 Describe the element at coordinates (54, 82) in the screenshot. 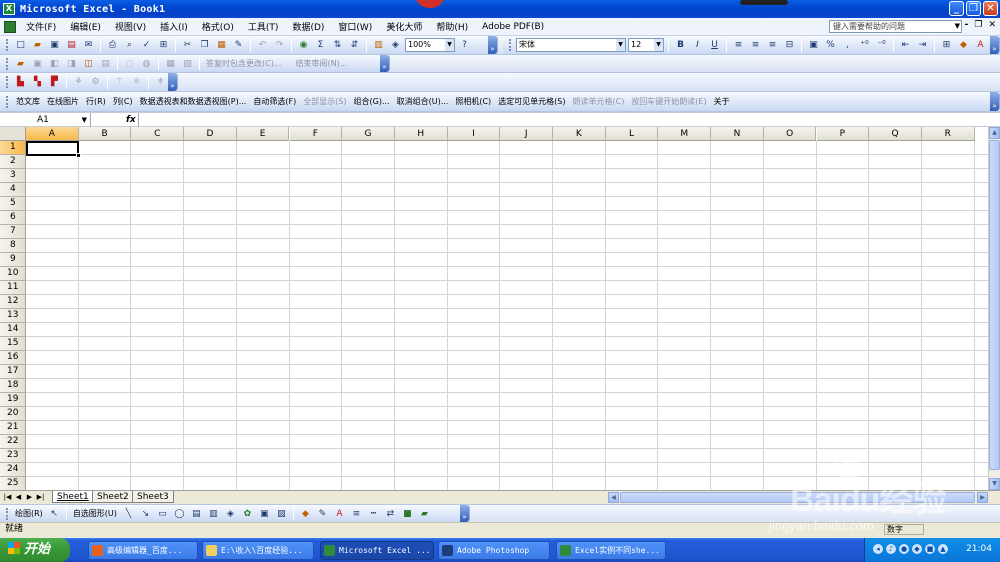

I see `pdf-review-icon: ▛` at that location.